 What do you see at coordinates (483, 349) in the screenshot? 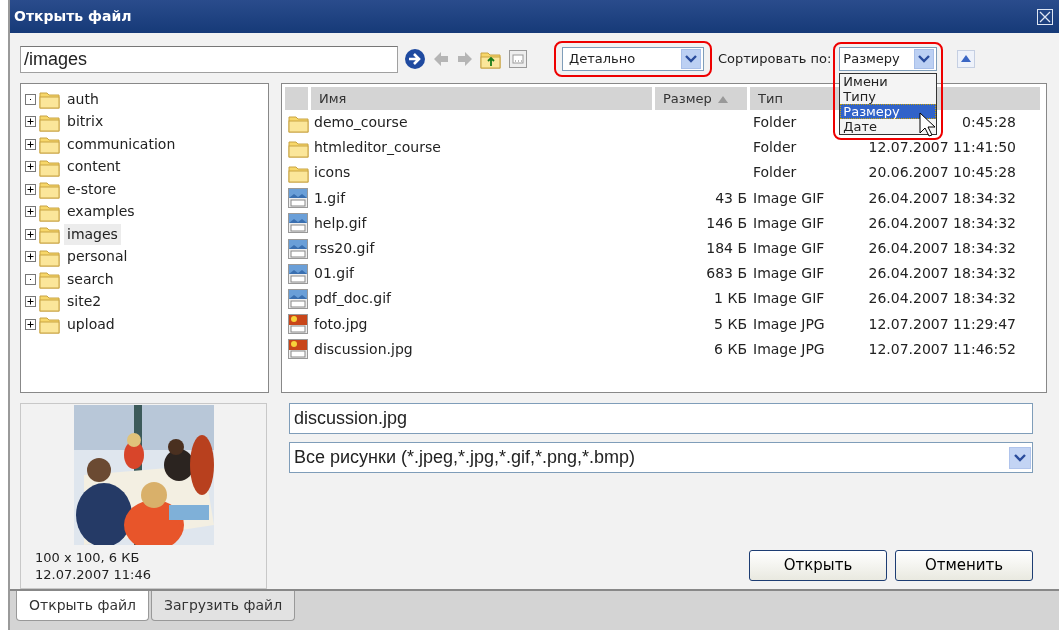
I see `file-name: discussion.jpg` at bounding box center [483, 349].